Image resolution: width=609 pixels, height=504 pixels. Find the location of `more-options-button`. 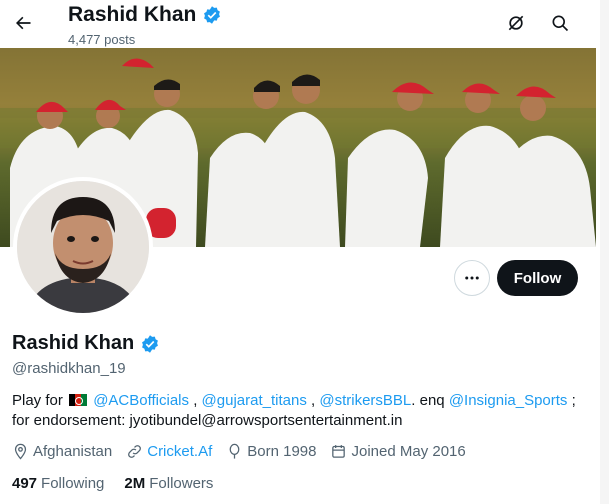

more-options-button is located at coordinates (472, 278).